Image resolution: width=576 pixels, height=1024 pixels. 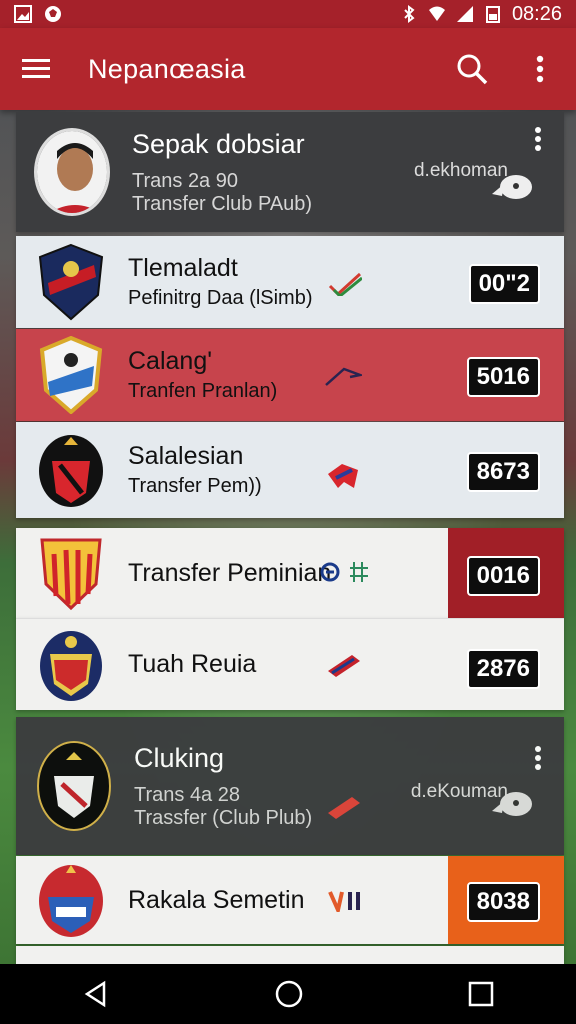 I want to click on club-row: Rakala Semetin 8038, so click(x=290, y=900).